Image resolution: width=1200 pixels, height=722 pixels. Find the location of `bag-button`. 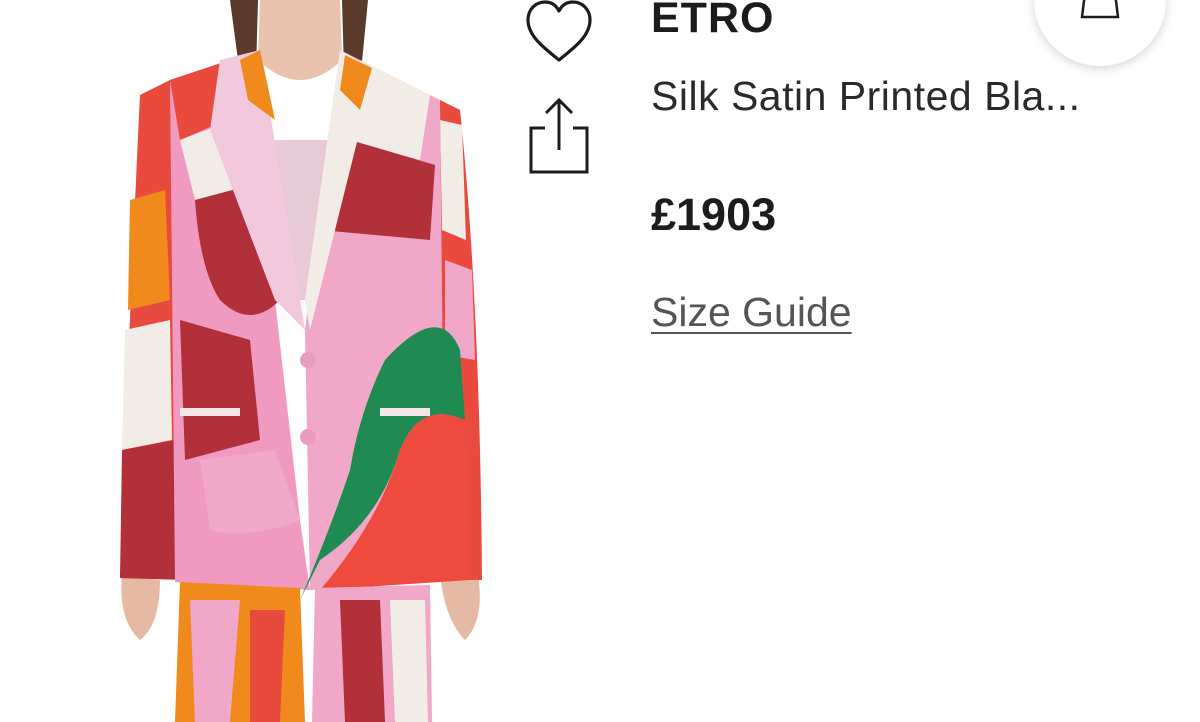

bag-button is located at coordinates (1100, 33).